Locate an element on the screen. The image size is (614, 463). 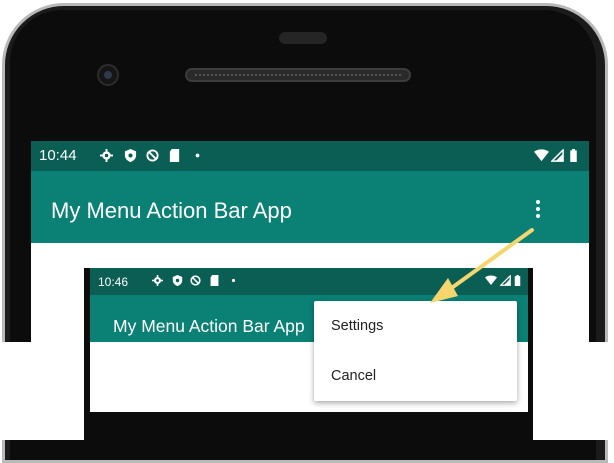
status-time: 10:44 is located at coordinates (58, 155).